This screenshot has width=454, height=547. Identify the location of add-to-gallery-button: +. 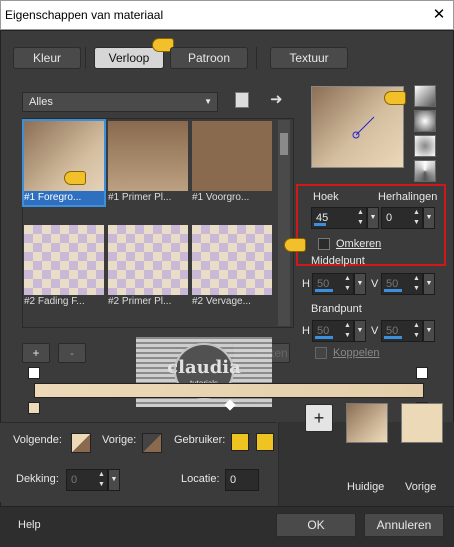
(319, 418).